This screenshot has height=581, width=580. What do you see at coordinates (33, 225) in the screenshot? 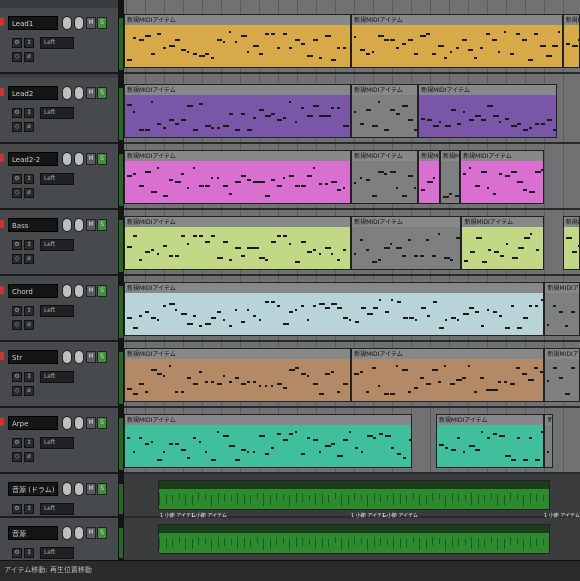
I see `track-name: Bass` at bounding box center [33, 225].